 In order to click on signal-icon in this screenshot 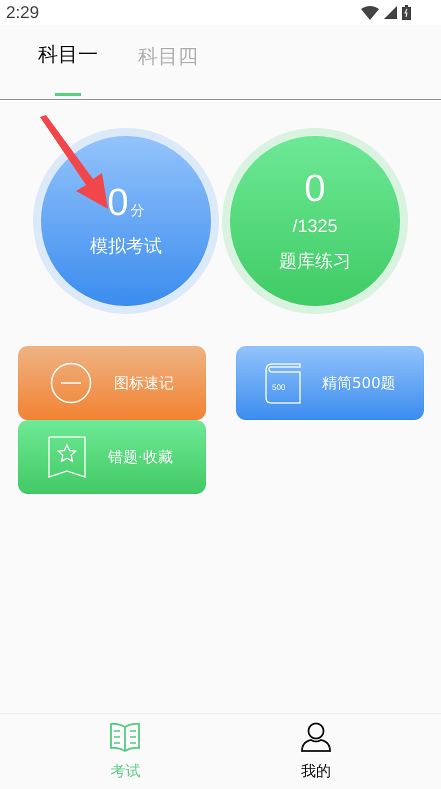, I will do `click(390, 12)`.